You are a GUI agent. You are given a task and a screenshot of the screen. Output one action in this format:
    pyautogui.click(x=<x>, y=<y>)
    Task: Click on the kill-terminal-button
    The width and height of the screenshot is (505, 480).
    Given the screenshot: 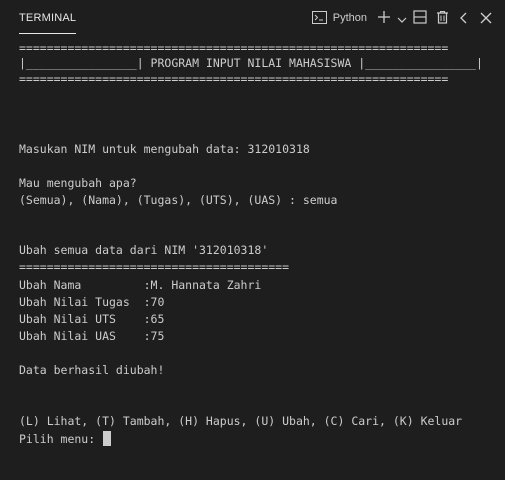 What is the action you would take?
    pyautogui.click(x=442, y=18)
    